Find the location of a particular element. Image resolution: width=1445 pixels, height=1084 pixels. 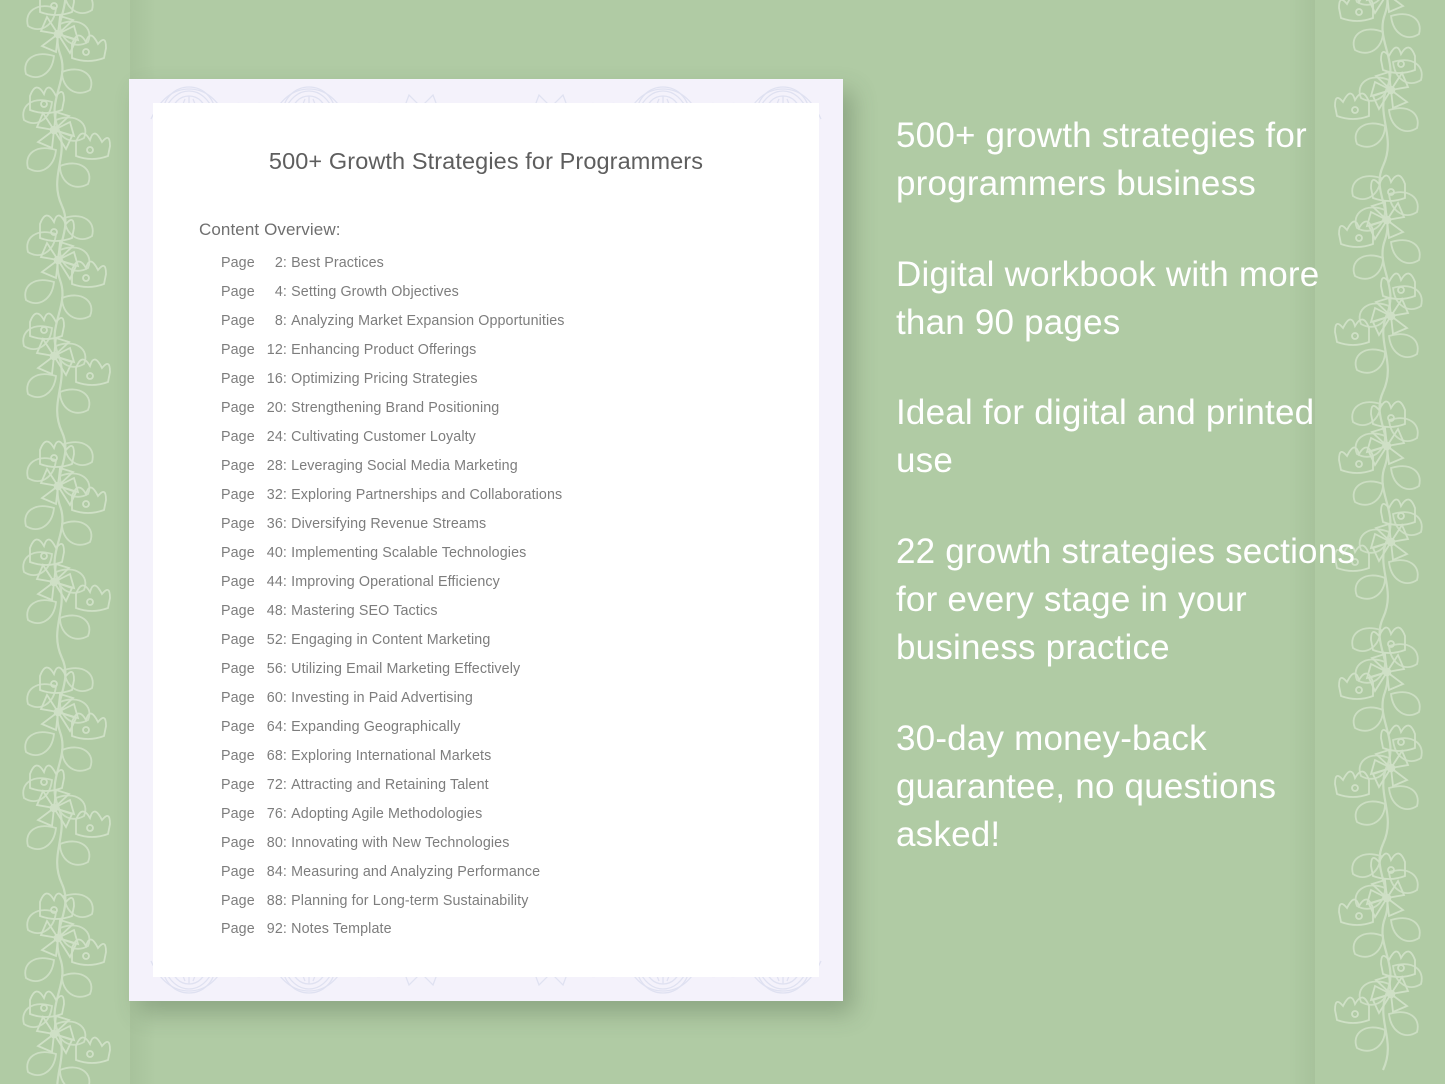

toc-page-number: Page 64: is located at coordinates (254, 726).